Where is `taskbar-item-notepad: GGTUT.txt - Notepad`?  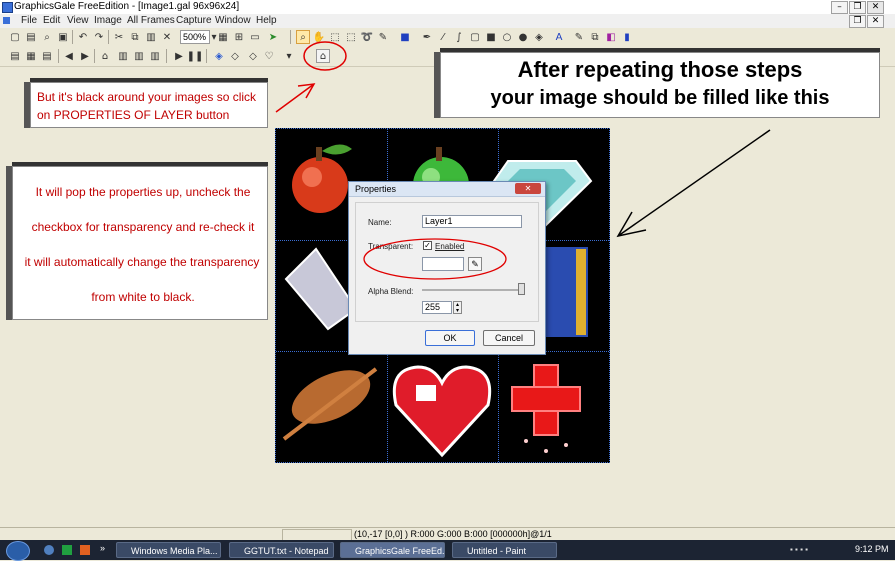
taskbar-item-notepad: GGTUT.txt - Notepad is located at coordinates (281, 550).